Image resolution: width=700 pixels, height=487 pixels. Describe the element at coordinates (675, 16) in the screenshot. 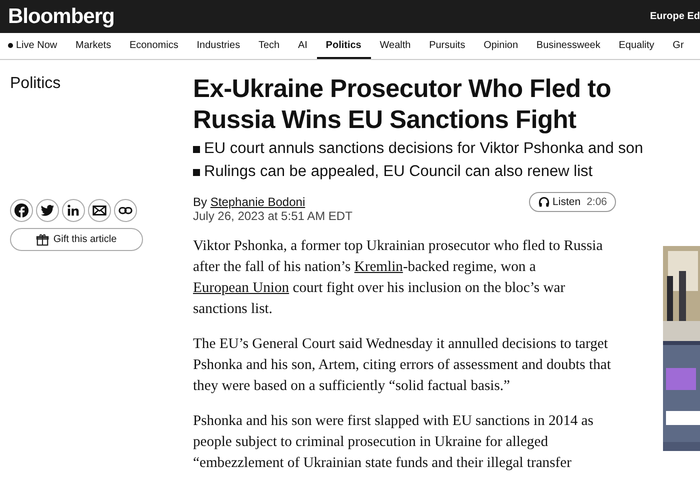

I see `edition-link: Europe Ed` at that location.